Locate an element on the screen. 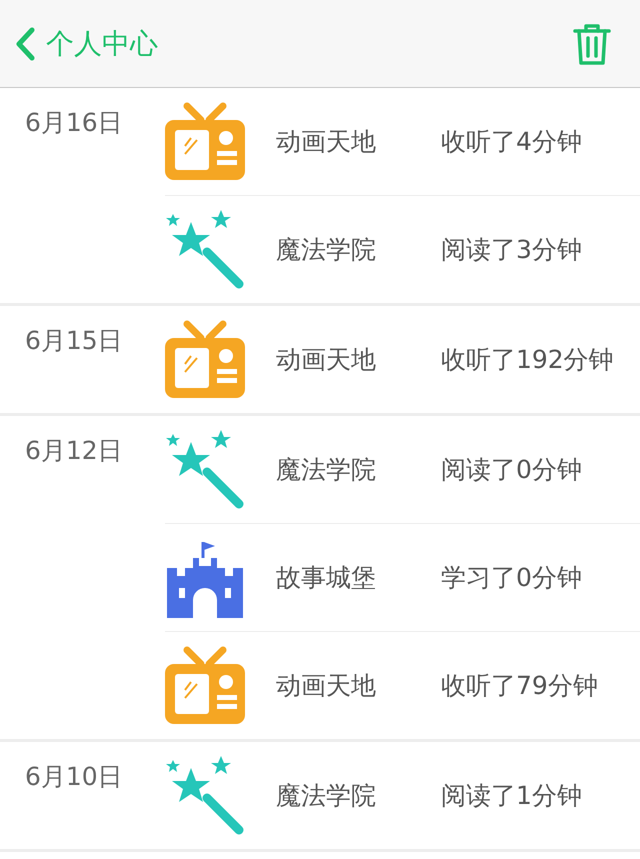 This screenshot has width=640, height=859. date-label: 6月10日 is located at coordinates (74, 776).